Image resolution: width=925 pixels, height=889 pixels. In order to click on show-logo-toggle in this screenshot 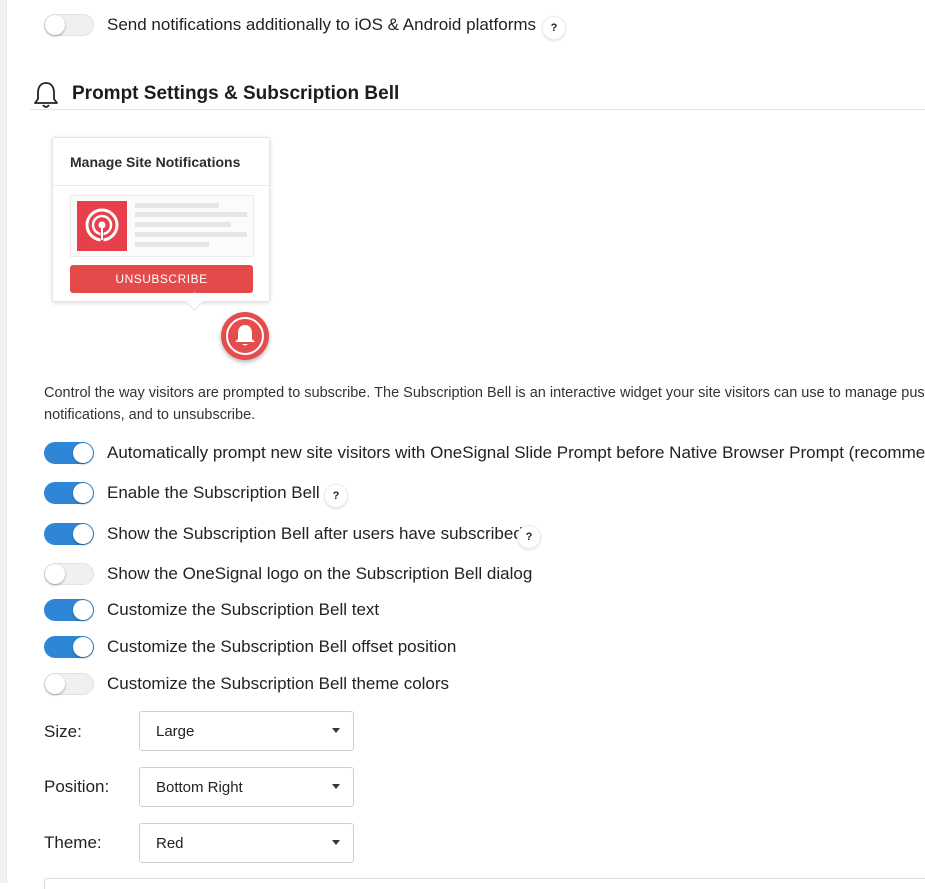, I will do `click(69, 574)`.